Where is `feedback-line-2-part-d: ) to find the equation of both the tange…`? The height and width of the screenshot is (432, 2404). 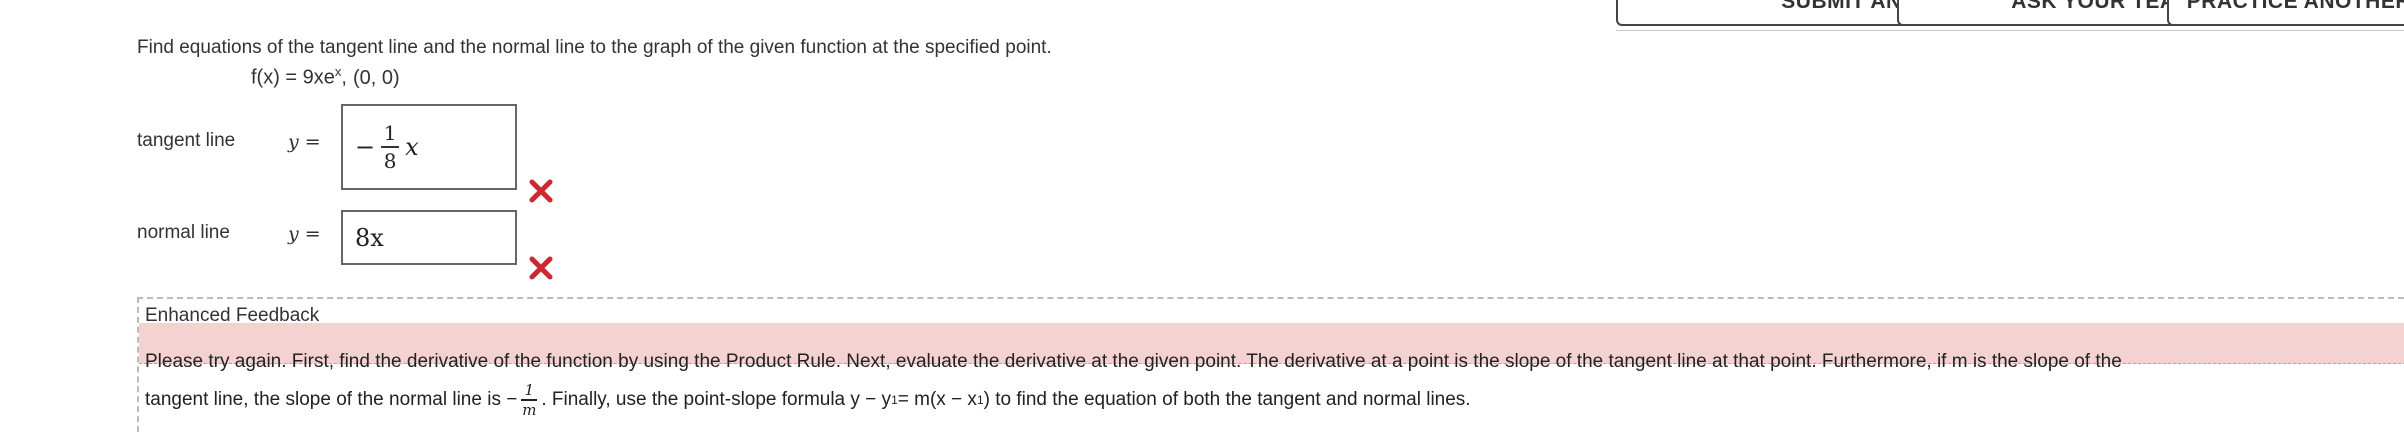
feedback-line-2-part-d: ) to find the equation of both the tange… is located at coordinates (1227, 399).